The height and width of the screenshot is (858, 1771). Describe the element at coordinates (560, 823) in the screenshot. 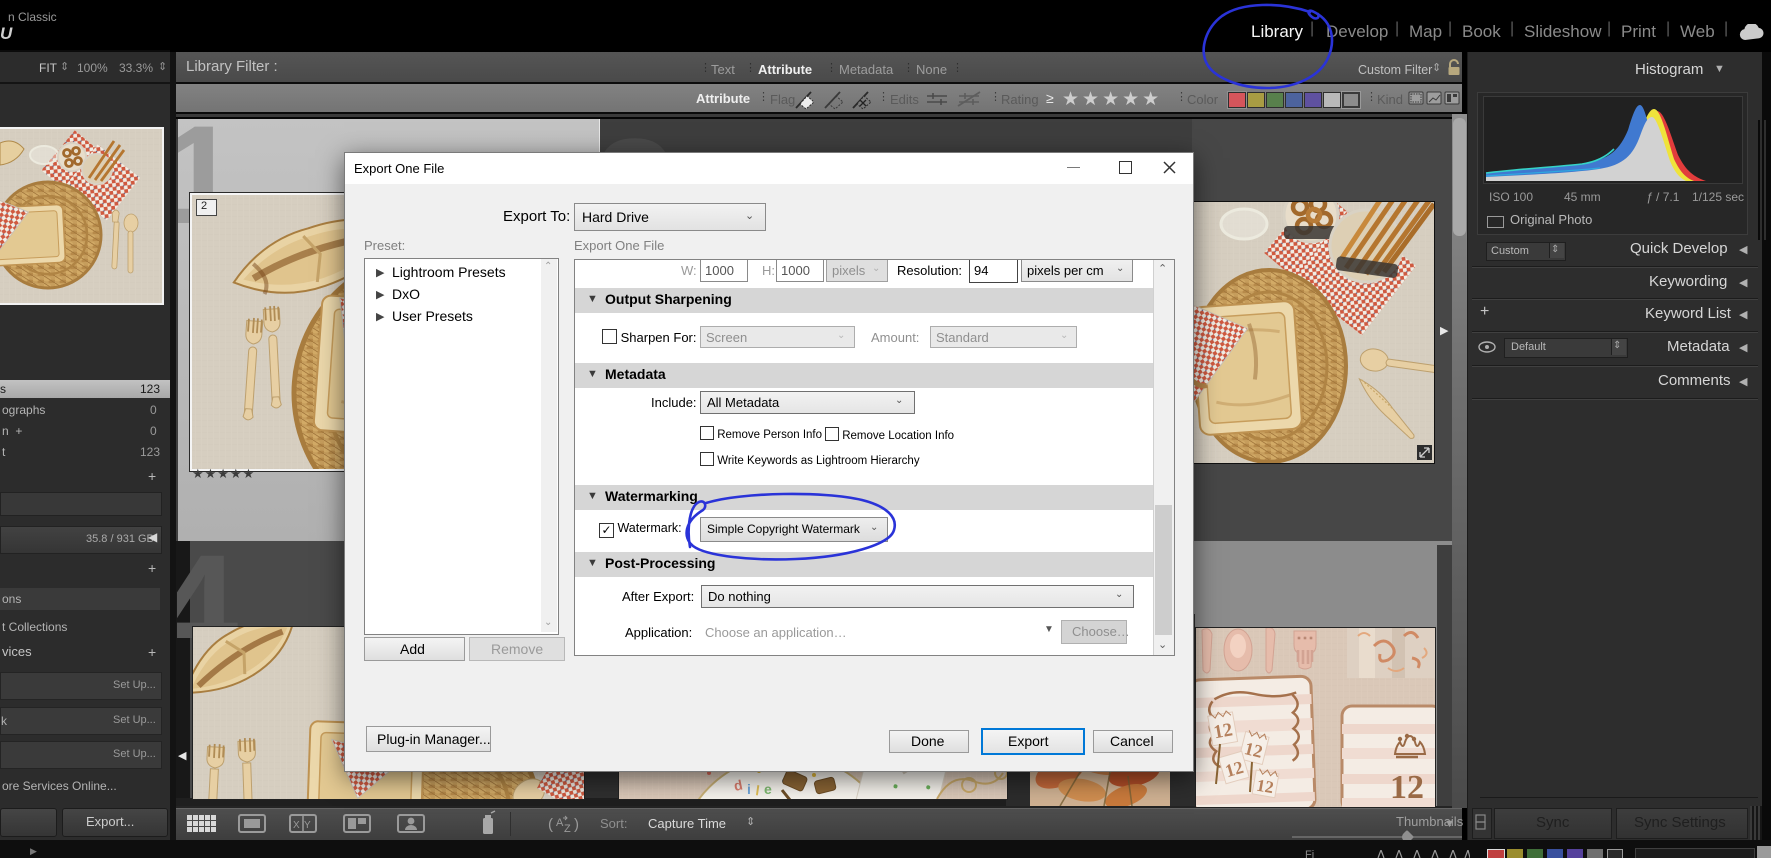

I see `svg-text: A` at that location.